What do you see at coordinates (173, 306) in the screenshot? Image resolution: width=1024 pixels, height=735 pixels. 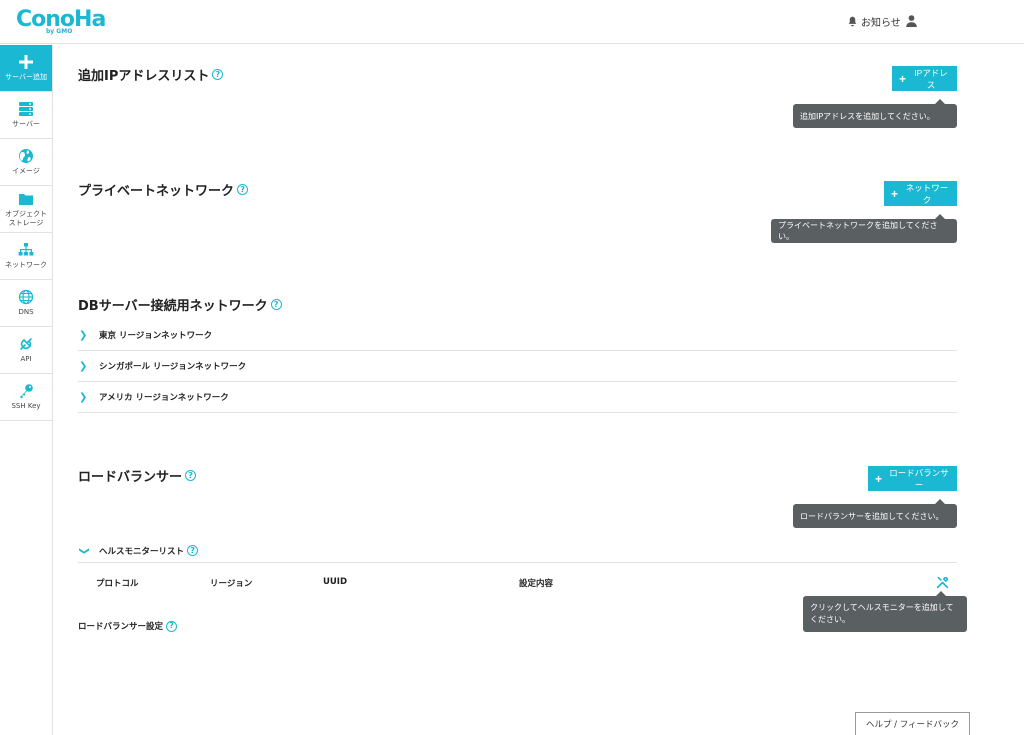 I see `section-title-text: DBサーバー接続用ネットワーク` at bounding box center [173, 306].